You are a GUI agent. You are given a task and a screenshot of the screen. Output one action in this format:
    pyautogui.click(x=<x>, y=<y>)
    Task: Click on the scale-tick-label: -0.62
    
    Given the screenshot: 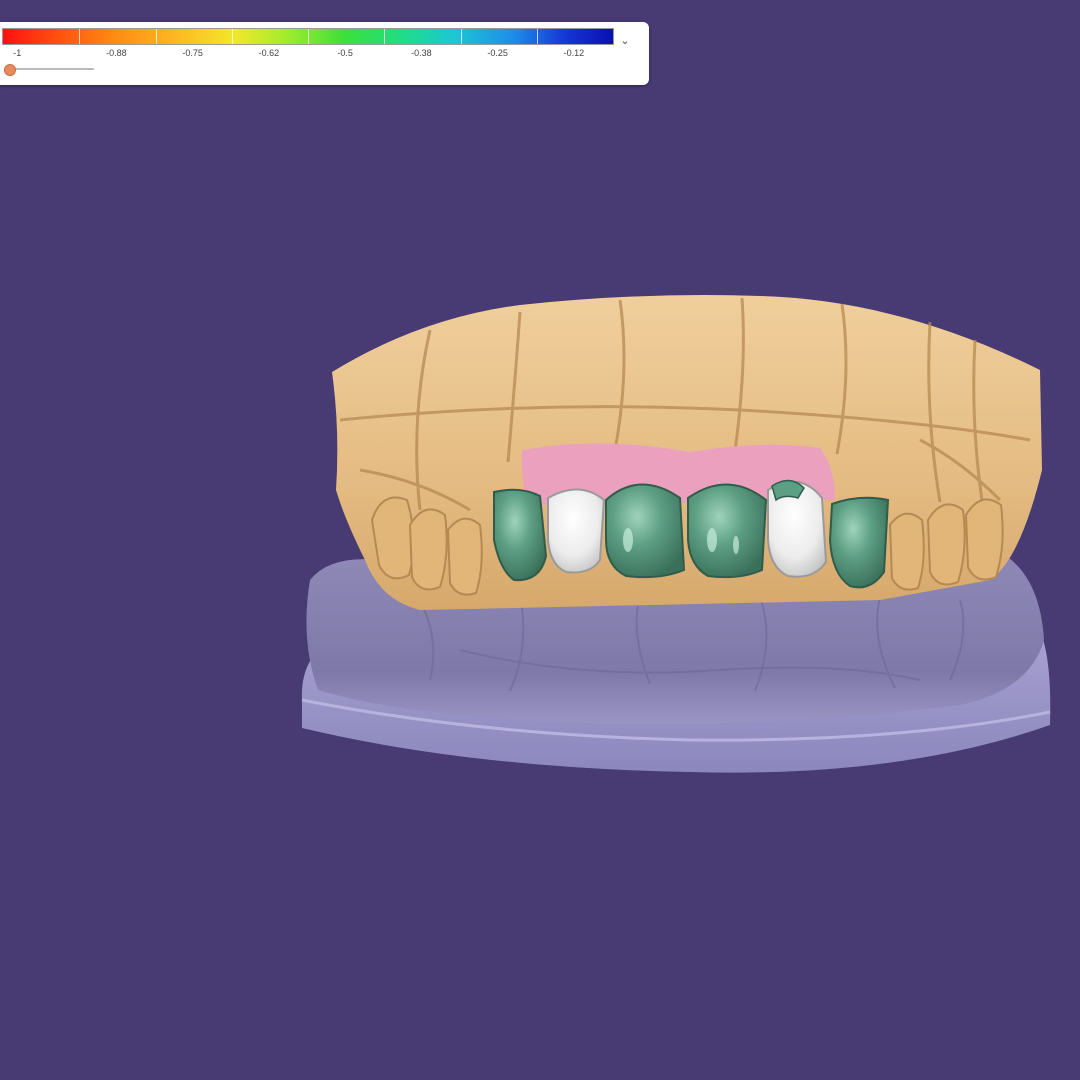 What is the action you would take?
    pyautogui.click(x=269, y=53)
    